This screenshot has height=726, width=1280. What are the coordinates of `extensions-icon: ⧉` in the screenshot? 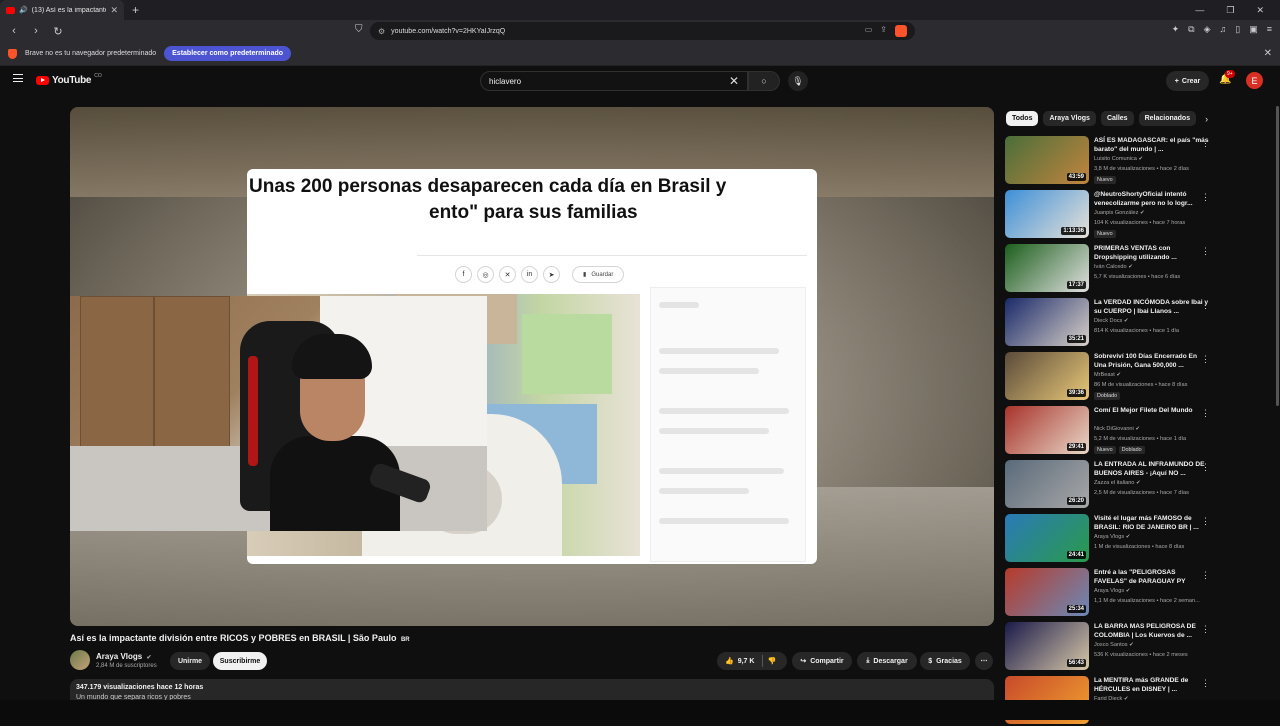 It's located at (1191, 29).